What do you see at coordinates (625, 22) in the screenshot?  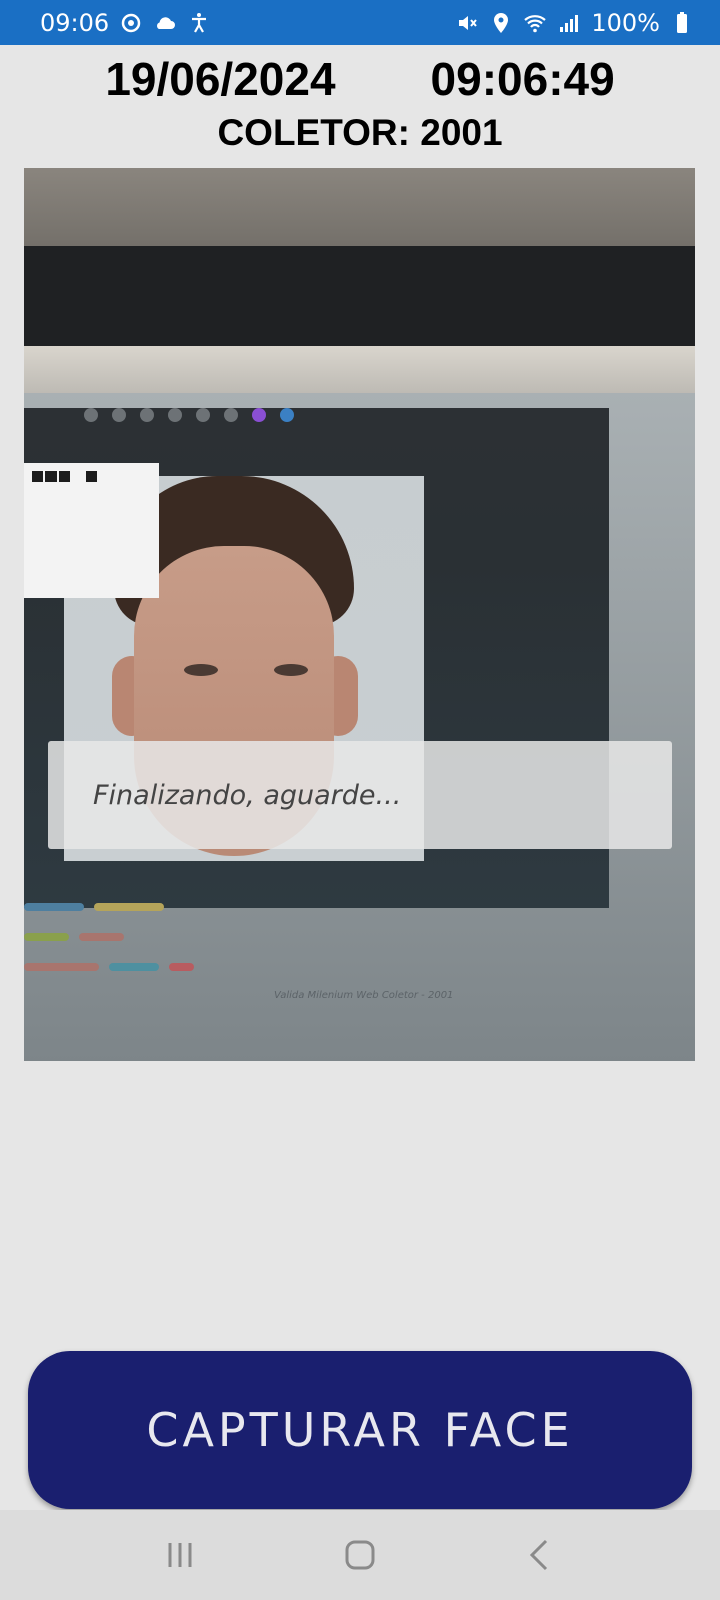 I see `battery-percent: 100%` at bounding box center [625, 22].